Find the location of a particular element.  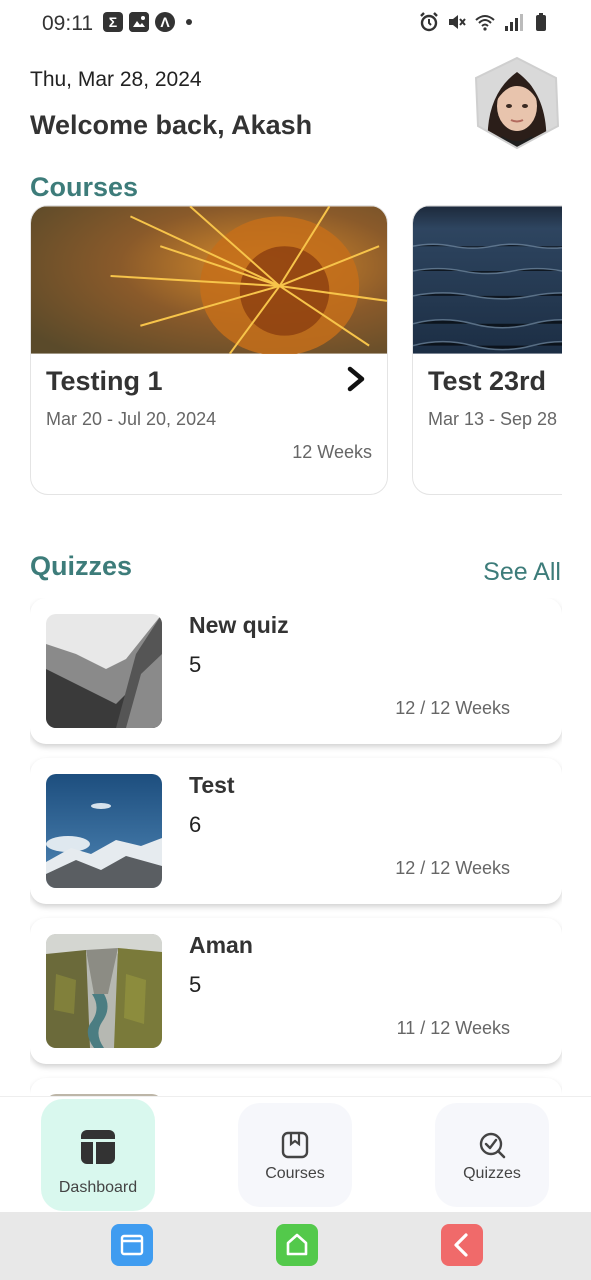

quizzes-section-title: Quizzes is located at coordinates (81, 566).